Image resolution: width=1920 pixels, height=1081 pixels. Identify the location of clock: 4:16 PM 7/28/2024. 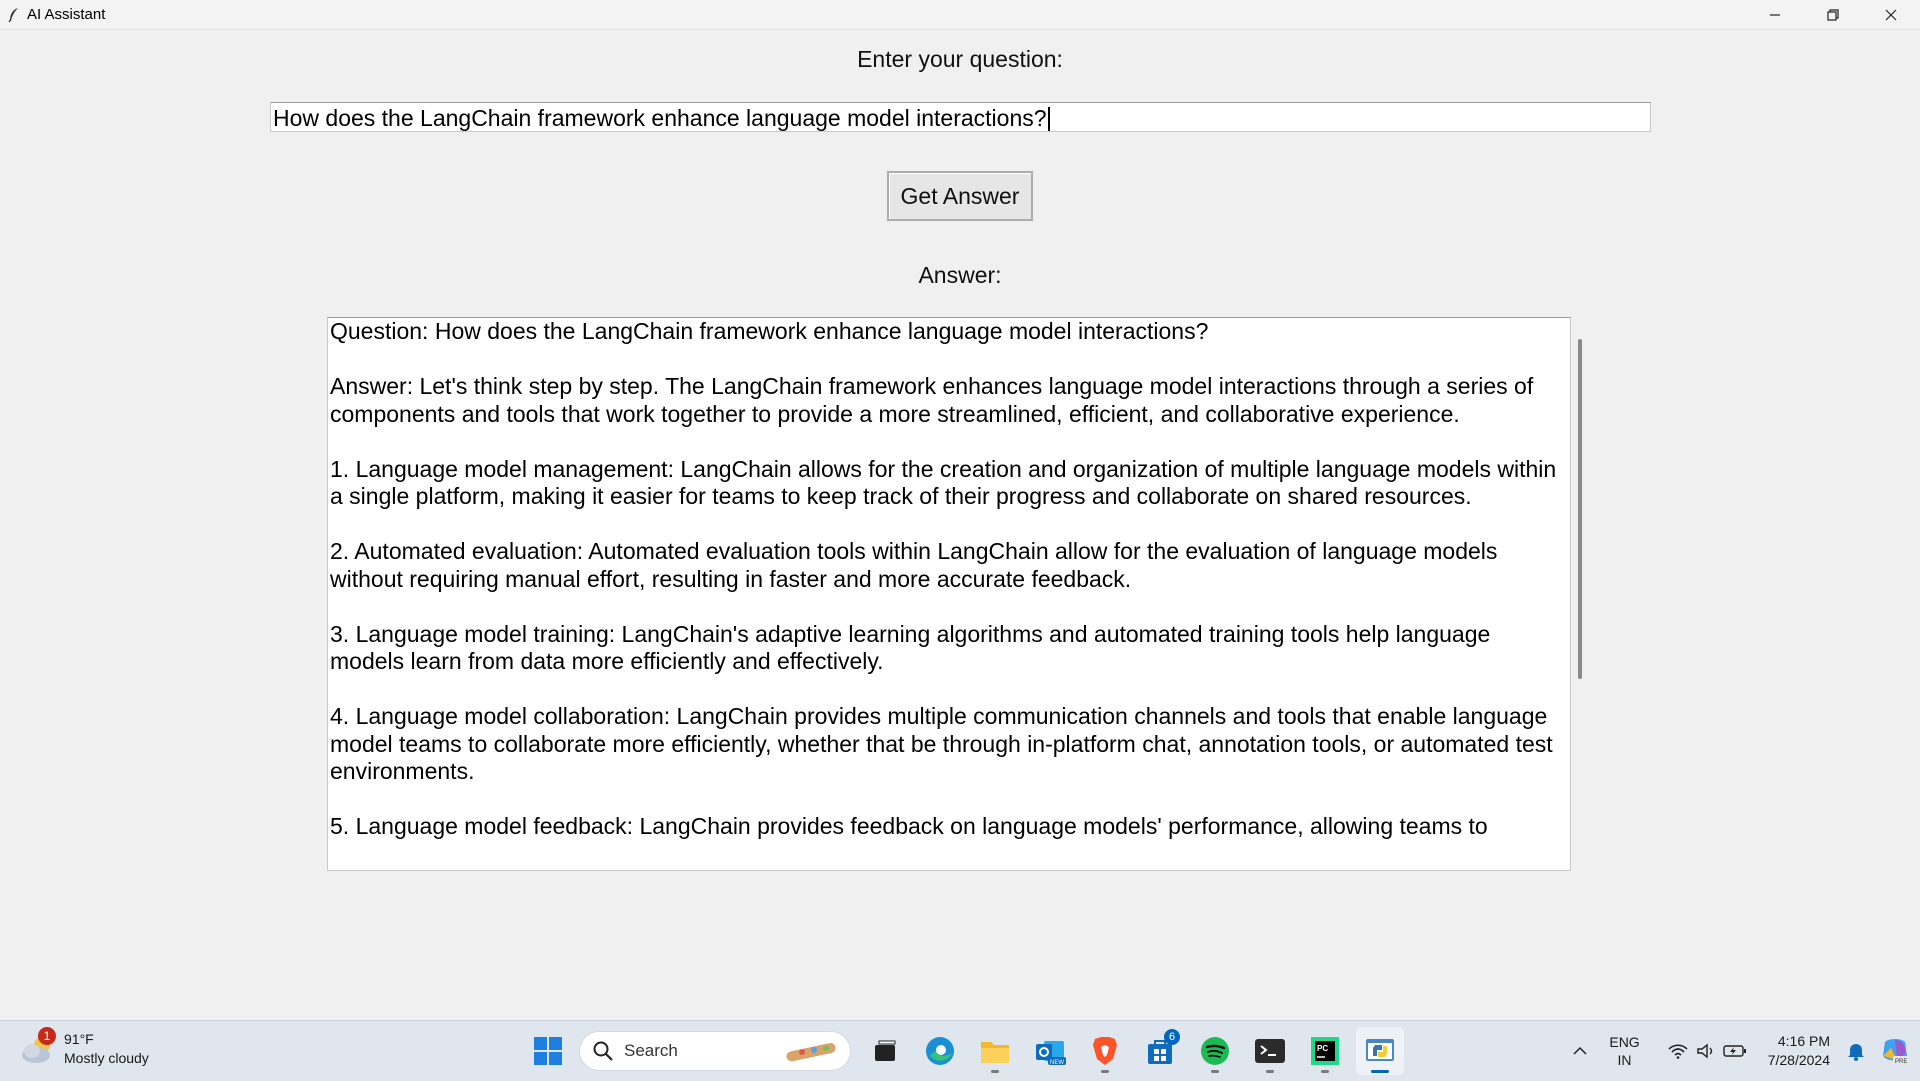
(1799, 1051).